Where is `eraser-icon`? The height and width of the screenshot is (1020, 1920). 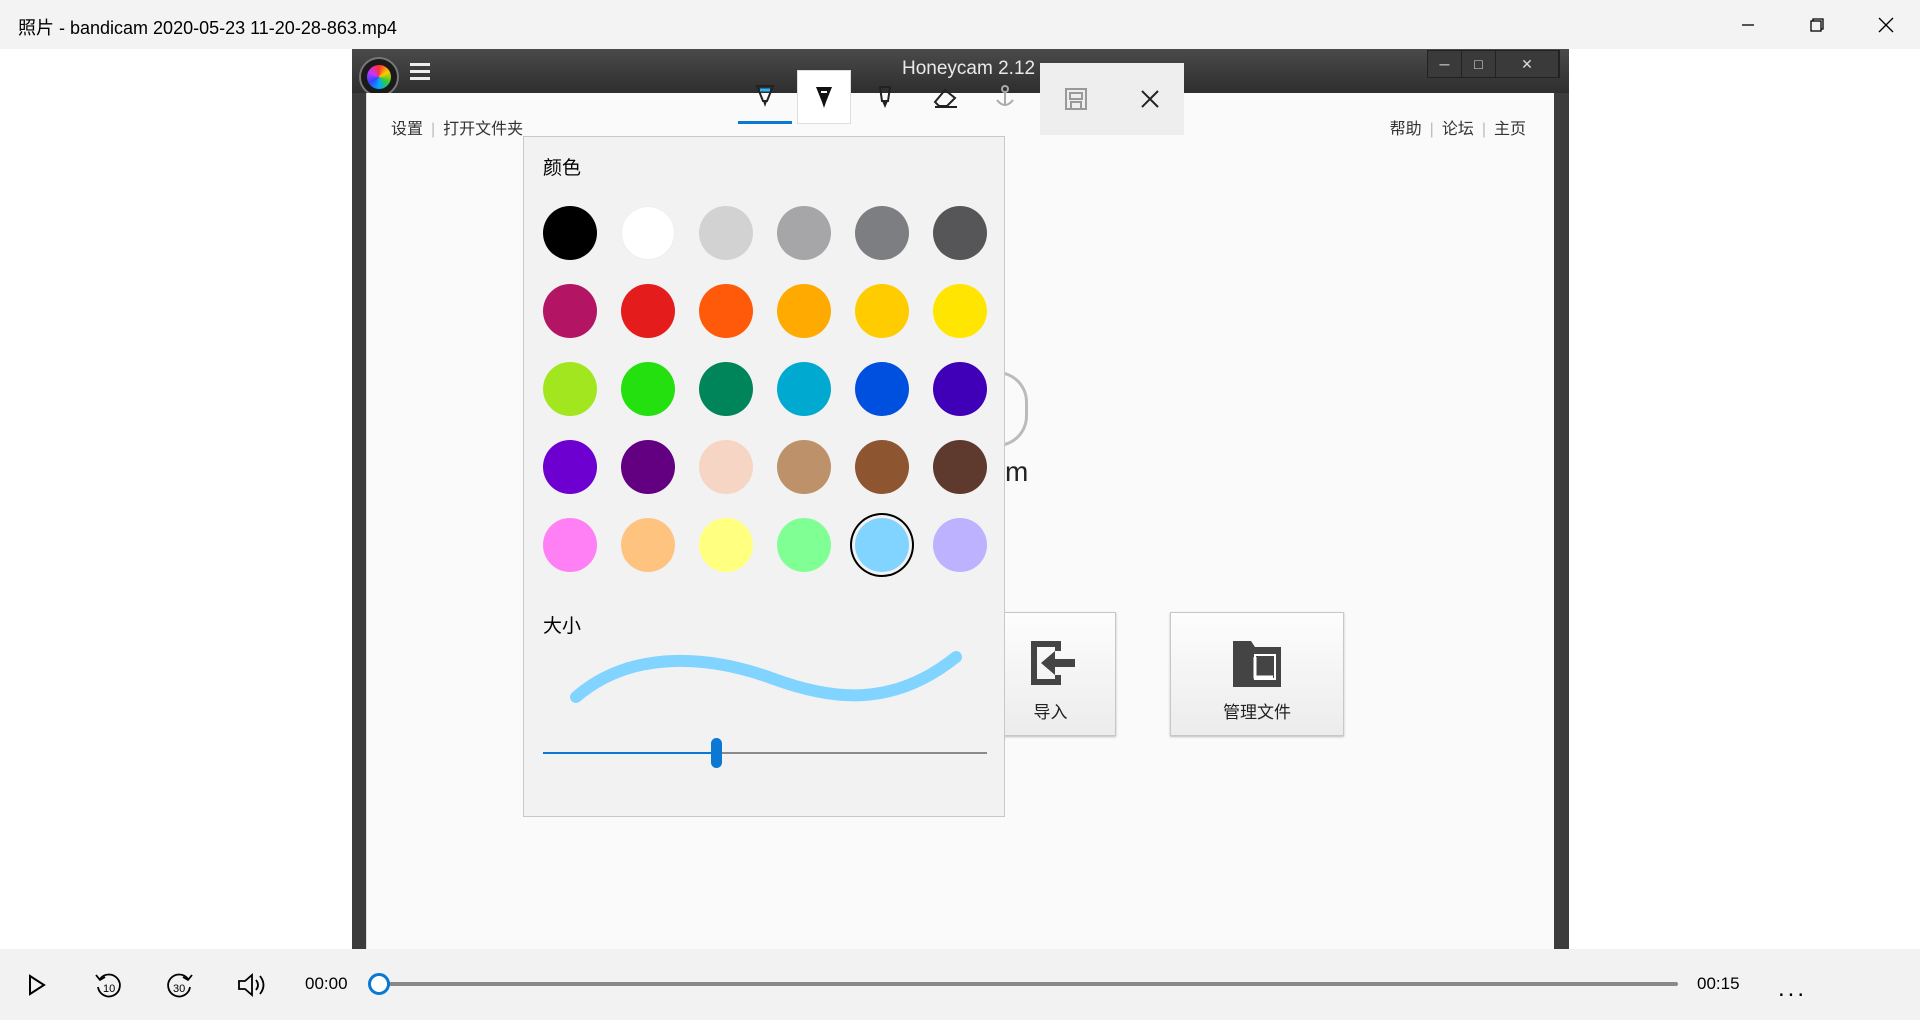 eraser-icon is located at coordinates (945, 98).